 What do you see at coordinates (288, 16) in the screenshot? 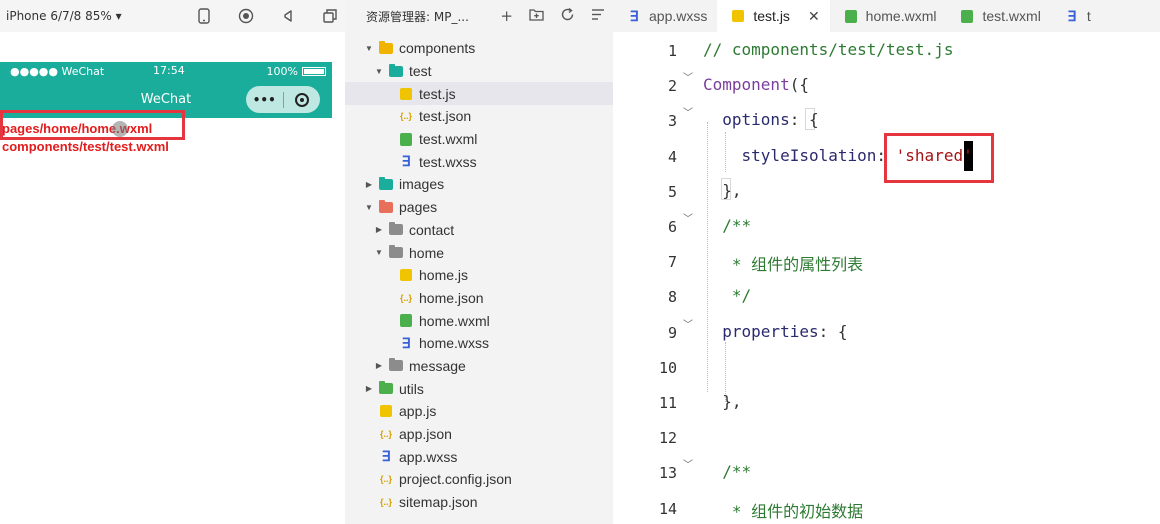
I see `volume-icon` at bounding box center [288, 16].